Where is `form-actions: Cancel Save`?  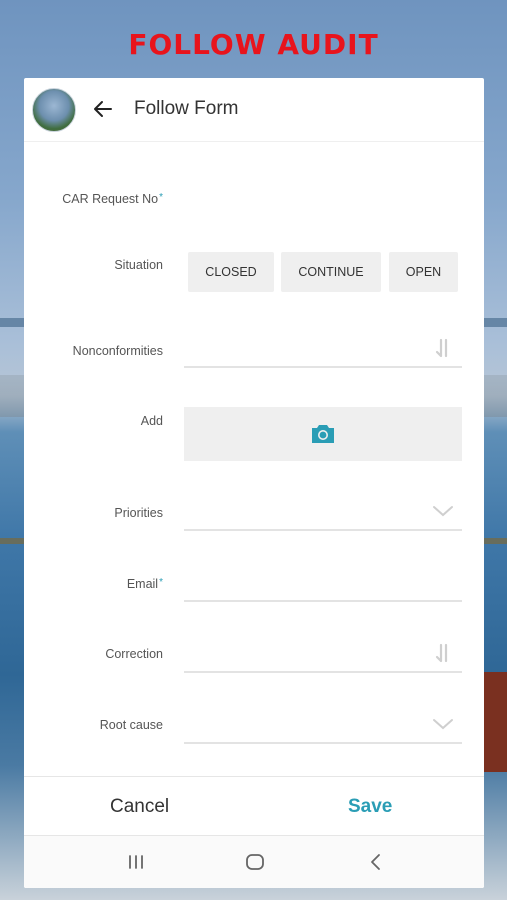 form-actions: Cancel Save is located at coordinates (254, 806).